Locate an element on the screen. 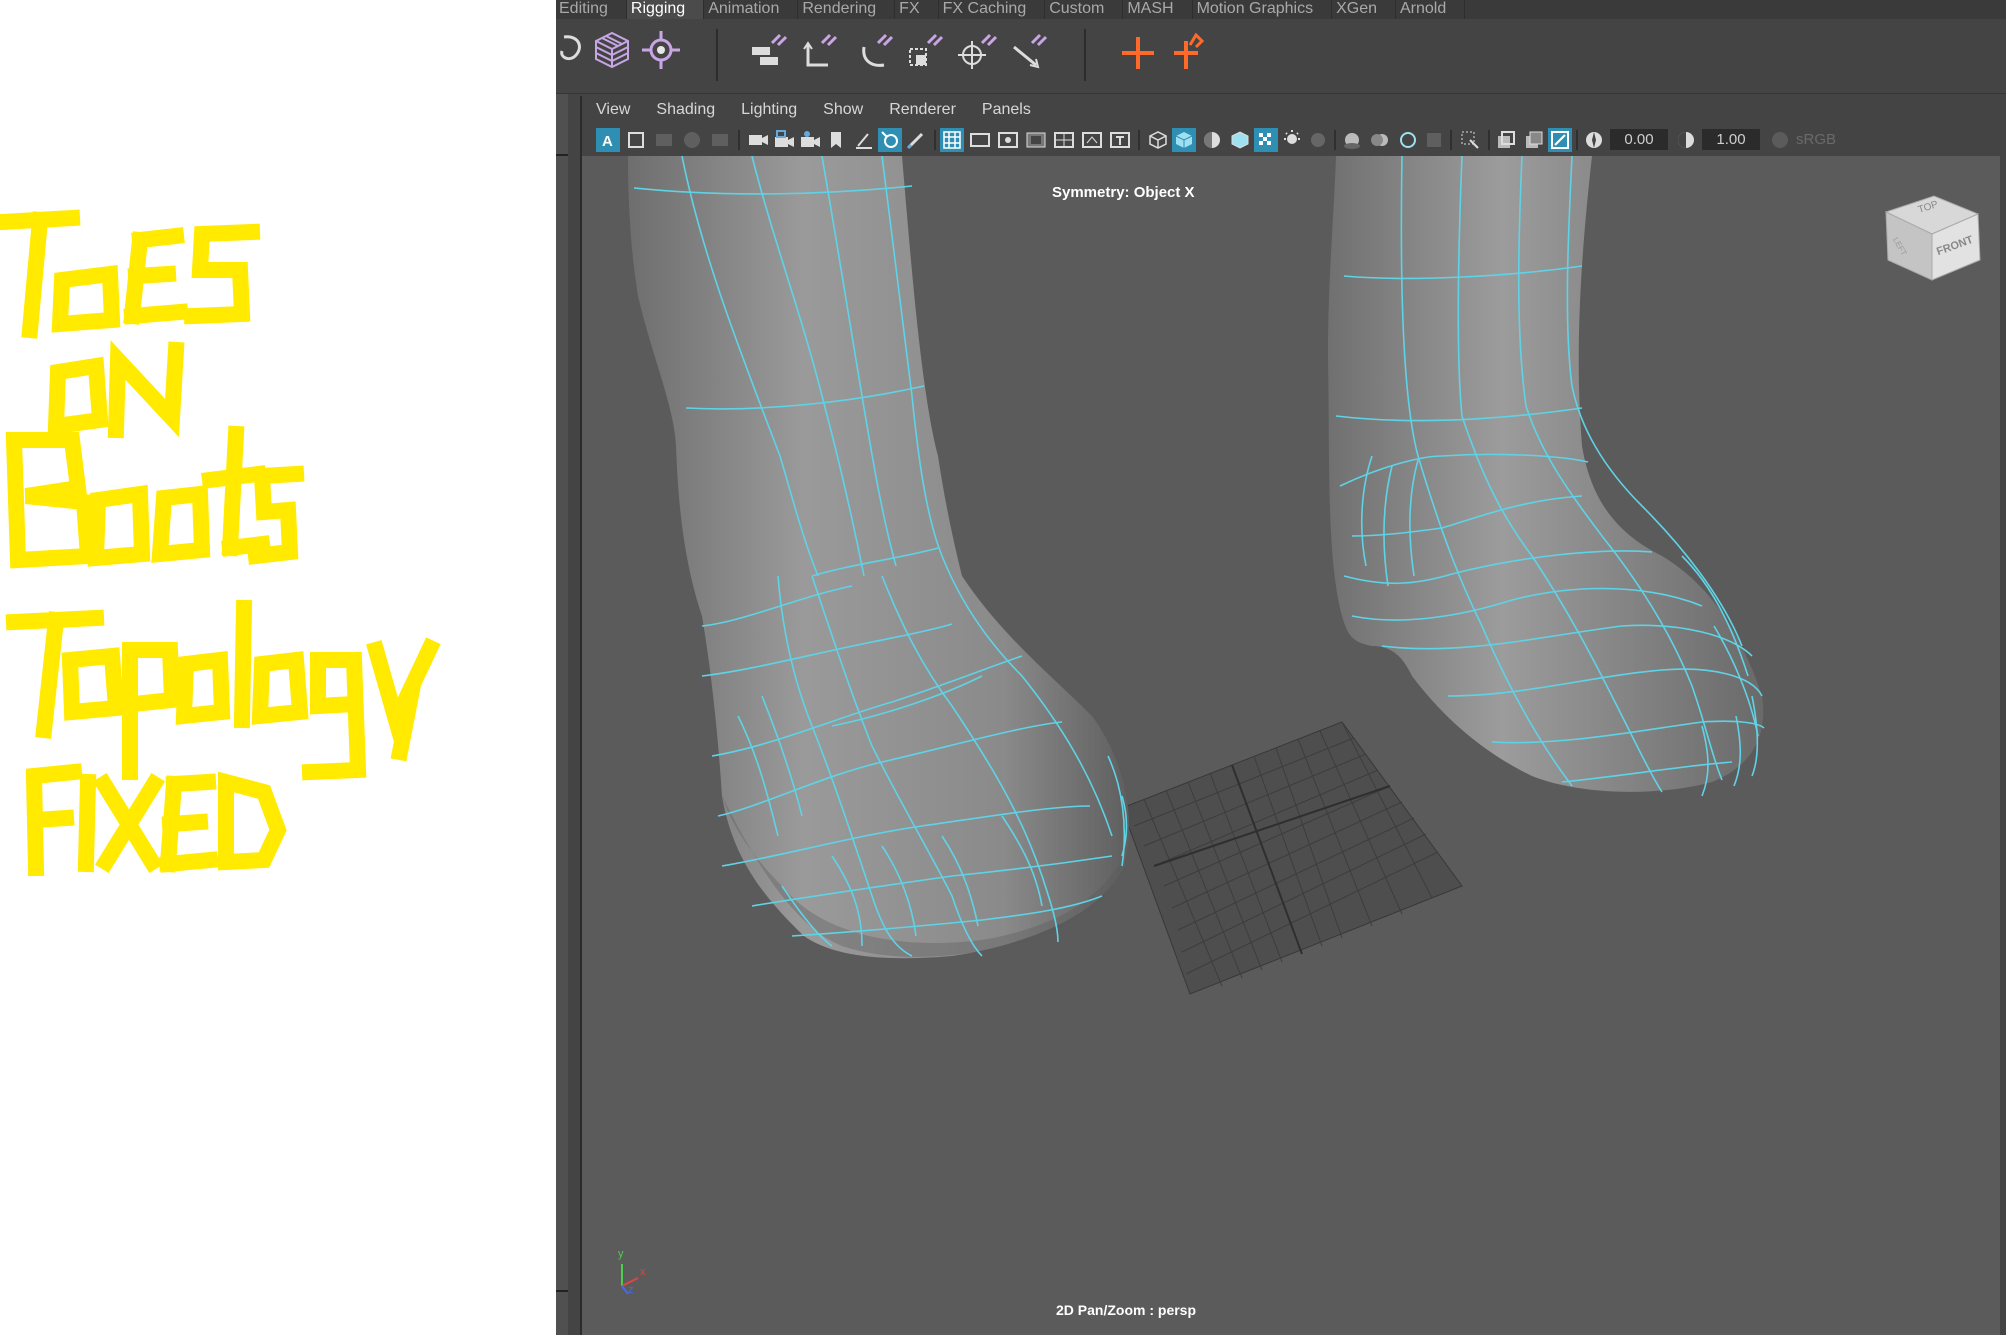  view-cube-front-label: FRONT is located at coordinates (1955, 246).